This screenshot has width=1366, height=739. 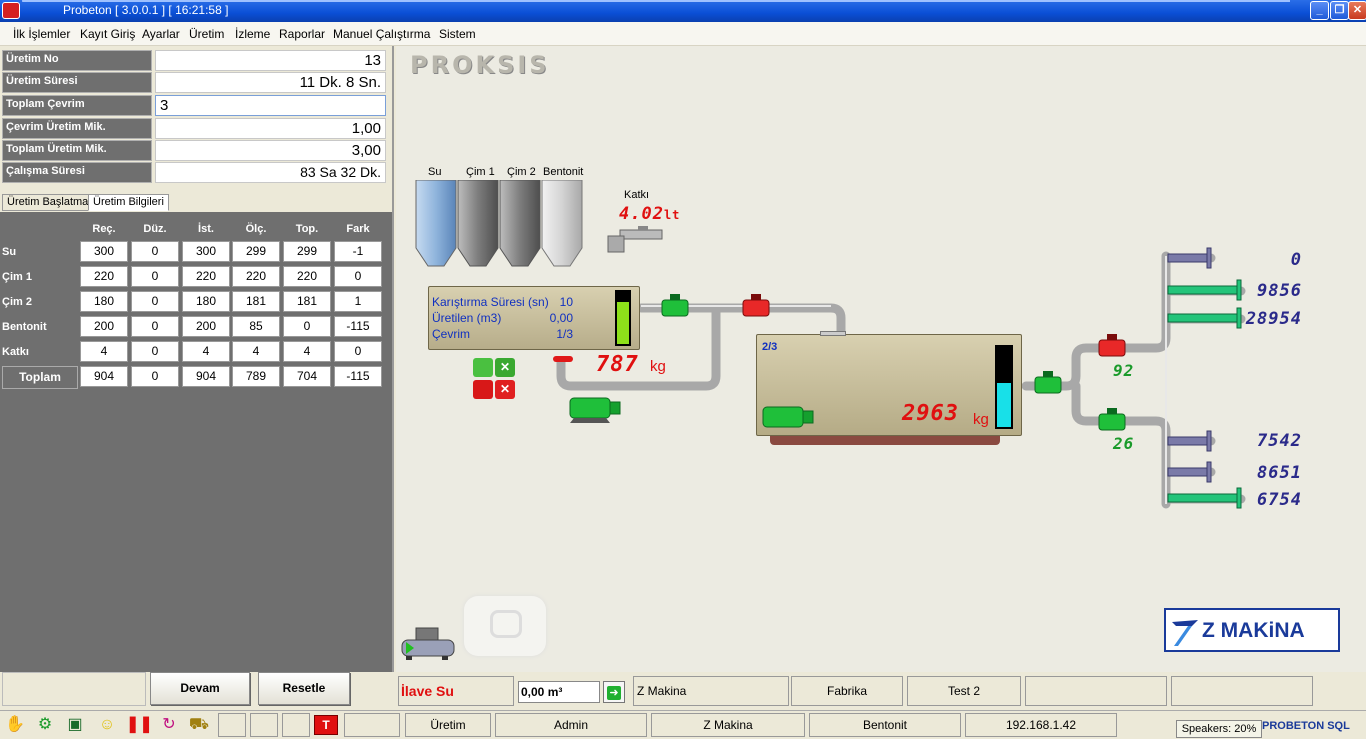 What do you see at coordinates (1112, 421) in the screenshot?
I see `valve-lower-branch-icon` at bounding box center [1112, 421].